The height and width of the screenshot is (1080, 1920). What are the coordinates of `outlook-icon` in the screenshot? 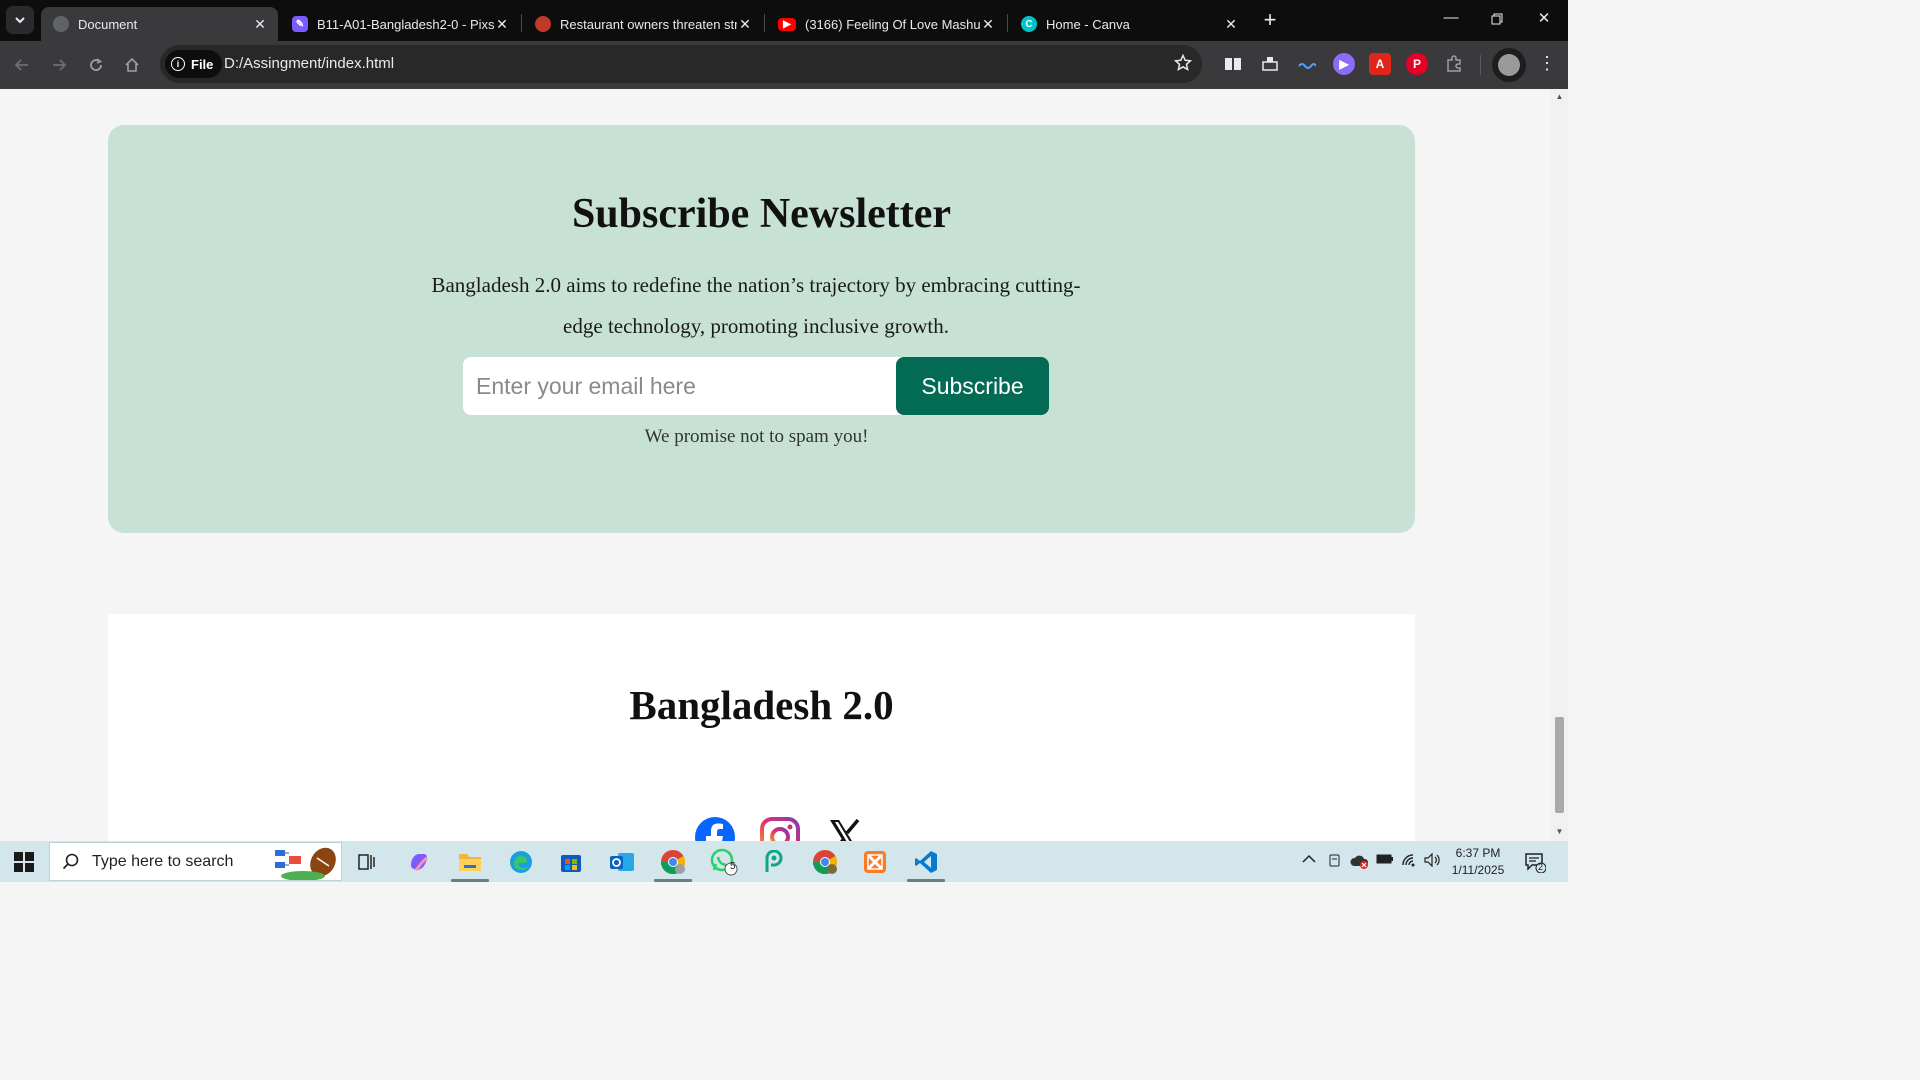 It's located at (622, 862).